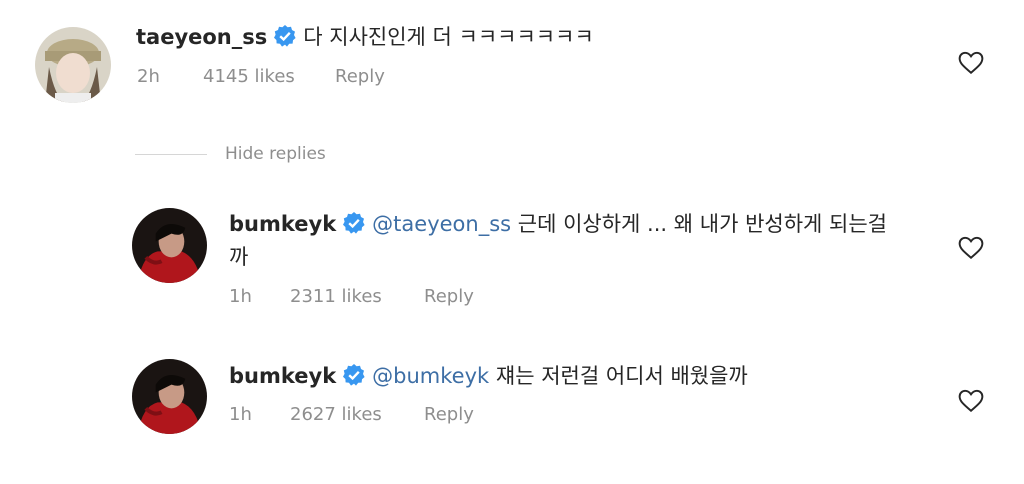  I want to click on comment-time: 2h, so click(148, 76).